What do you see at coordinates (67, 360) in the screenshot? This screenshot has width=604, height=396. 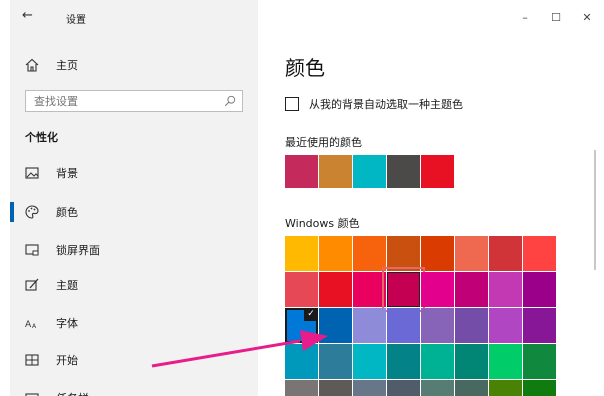 I see `sidebar-item-label: 开始` at bounding box center [67, 360].